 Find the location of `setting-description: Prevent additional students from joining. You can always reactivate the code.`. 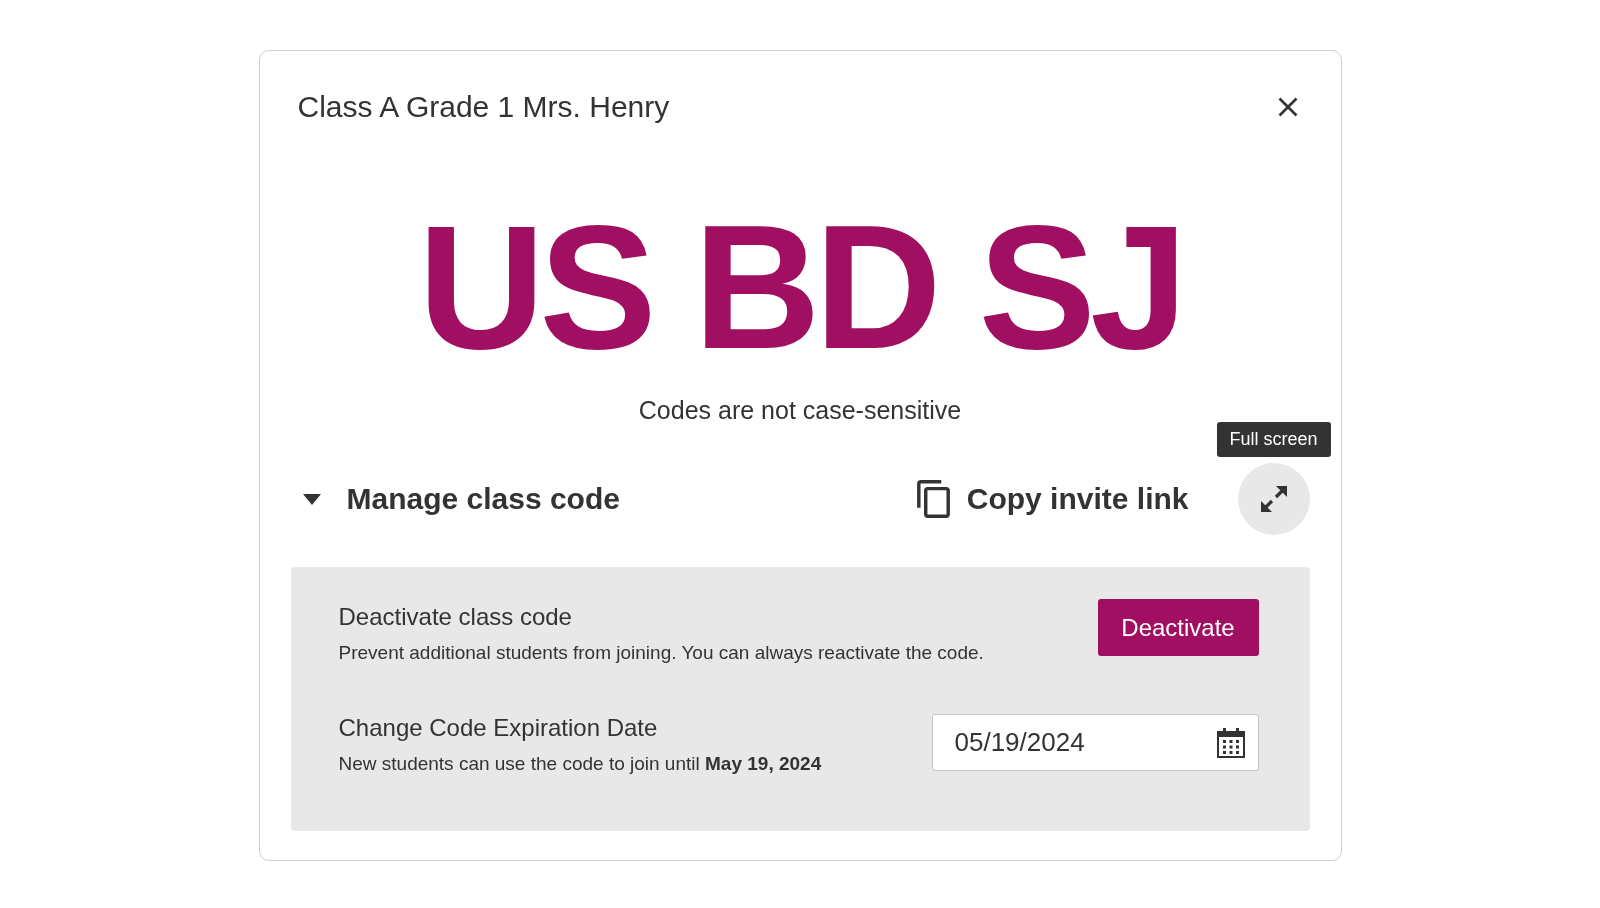

setting-description: Prevent additional students from joining. You can always reactivate the code. is located at coordinates (661, 653).